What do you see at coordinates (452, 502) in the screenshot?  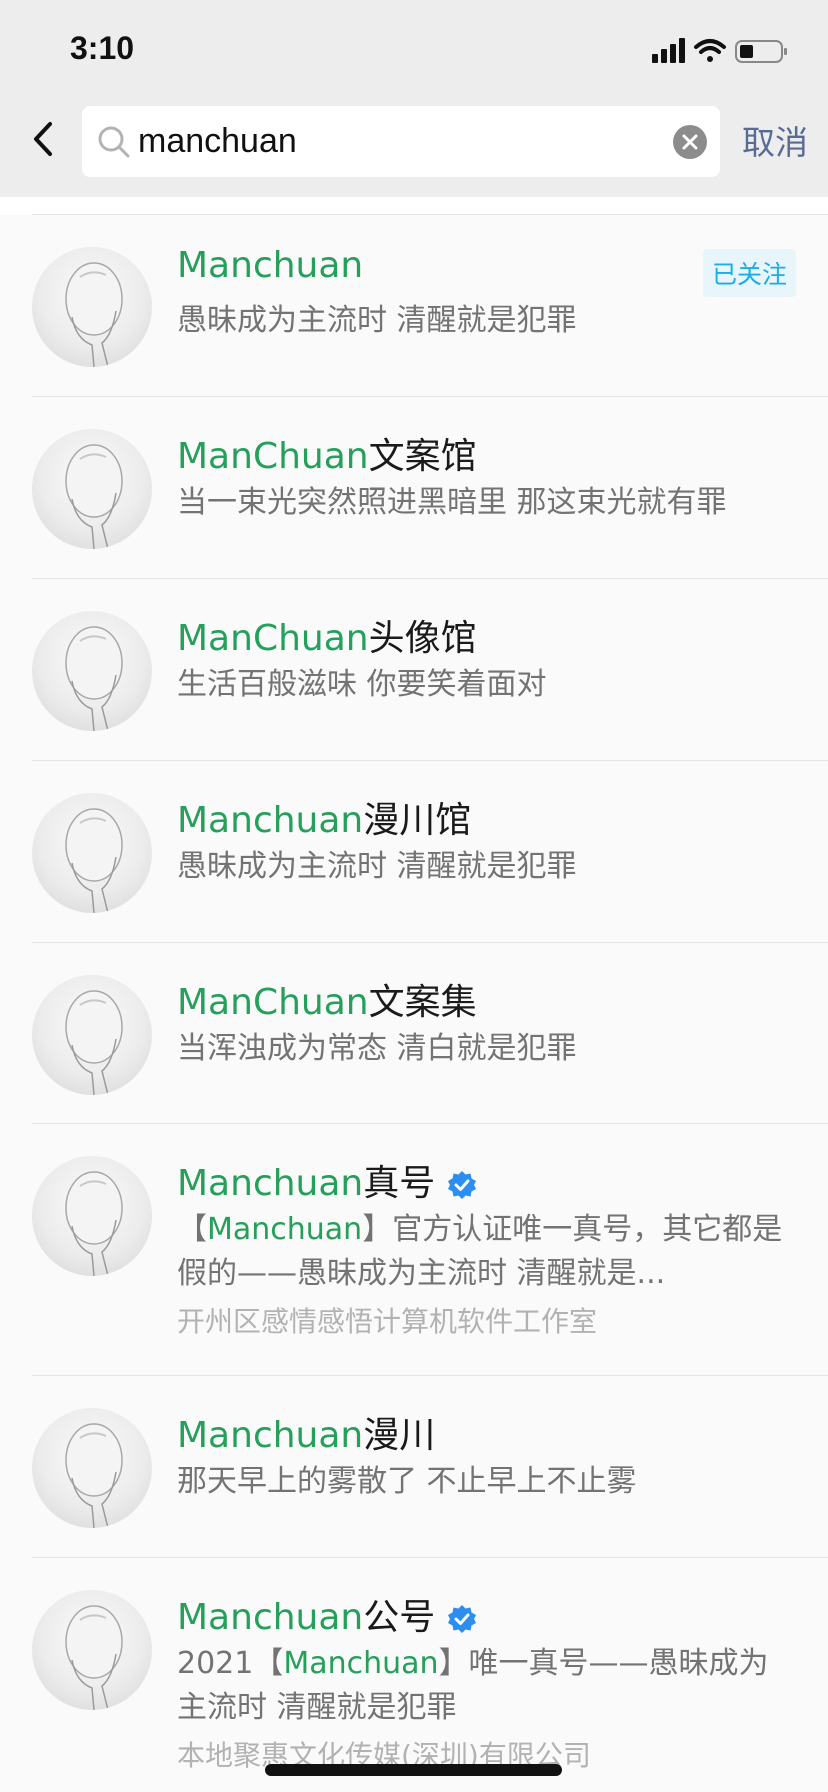 I see `account-description: 当一束光突然照进黑暗里 那这束光就有罪` at bounding box center [452, 502].